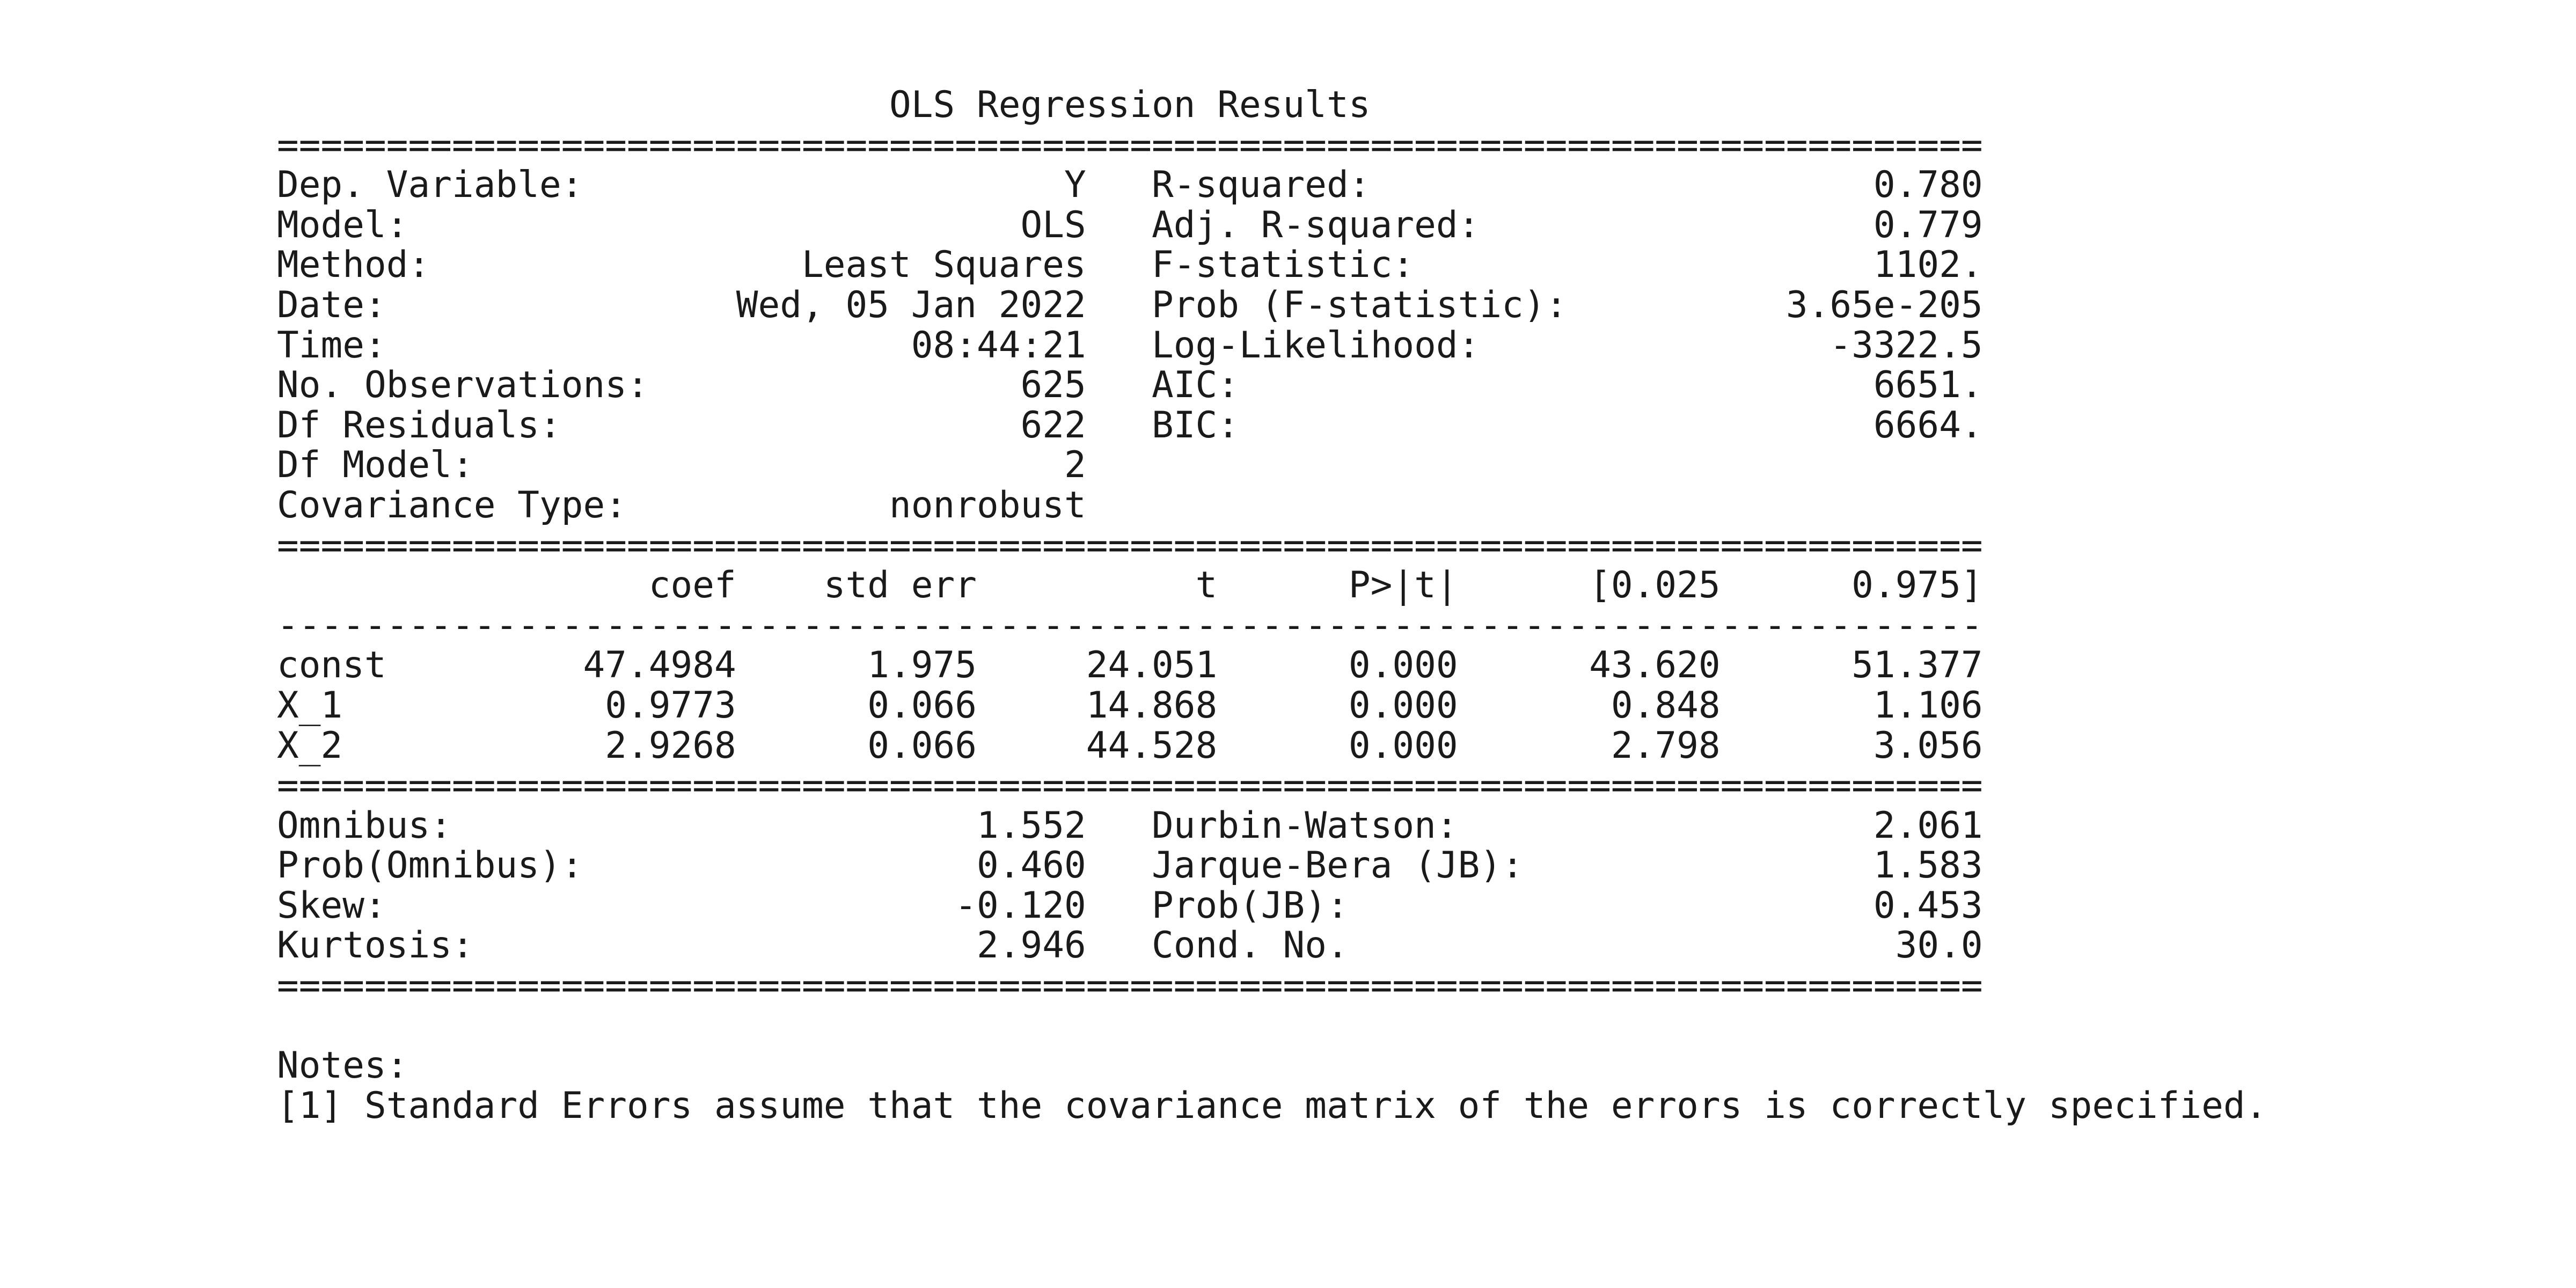  I want to click on model-info-row-4: Time: 08:44:21 Log-Likelihood: -3322.5, so click(1130, 344).